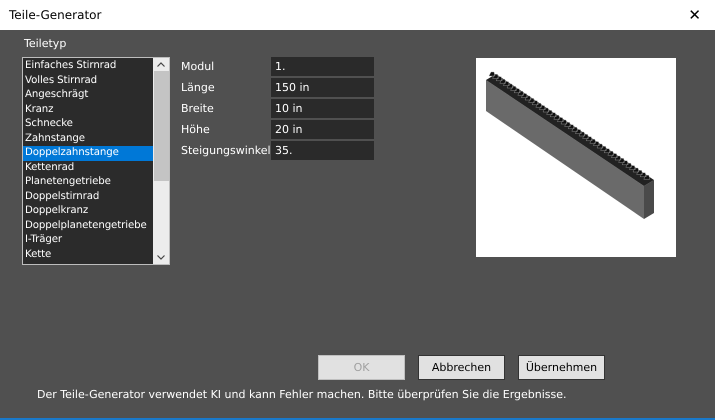  Describe the element at coordinates (198, 88) in the screenshot. I see `field-label: Länge` at that location.